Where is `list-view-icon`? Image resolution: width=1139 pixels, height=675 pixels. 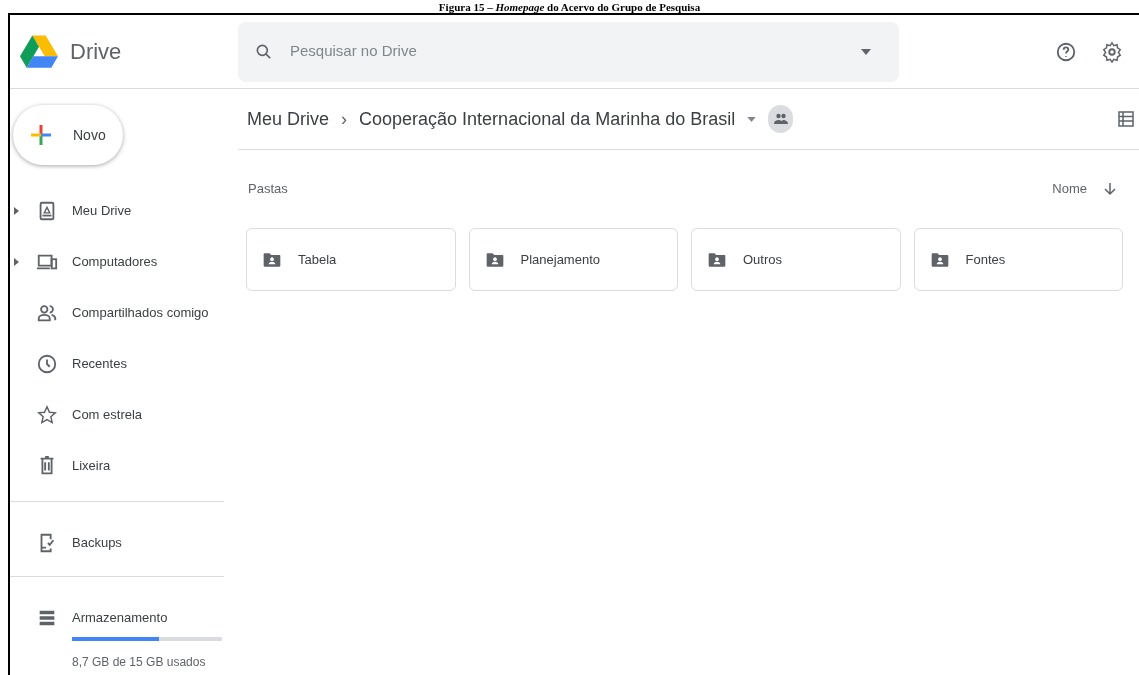 list-view-icon is located at coordinates (1126, 119).